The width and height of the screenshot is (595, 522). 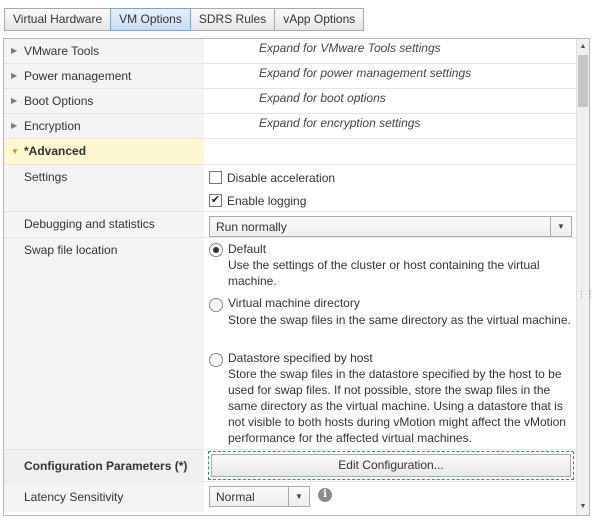 I want to click on tab-vapp-options: vApp Options, so click(x=319, y=19).